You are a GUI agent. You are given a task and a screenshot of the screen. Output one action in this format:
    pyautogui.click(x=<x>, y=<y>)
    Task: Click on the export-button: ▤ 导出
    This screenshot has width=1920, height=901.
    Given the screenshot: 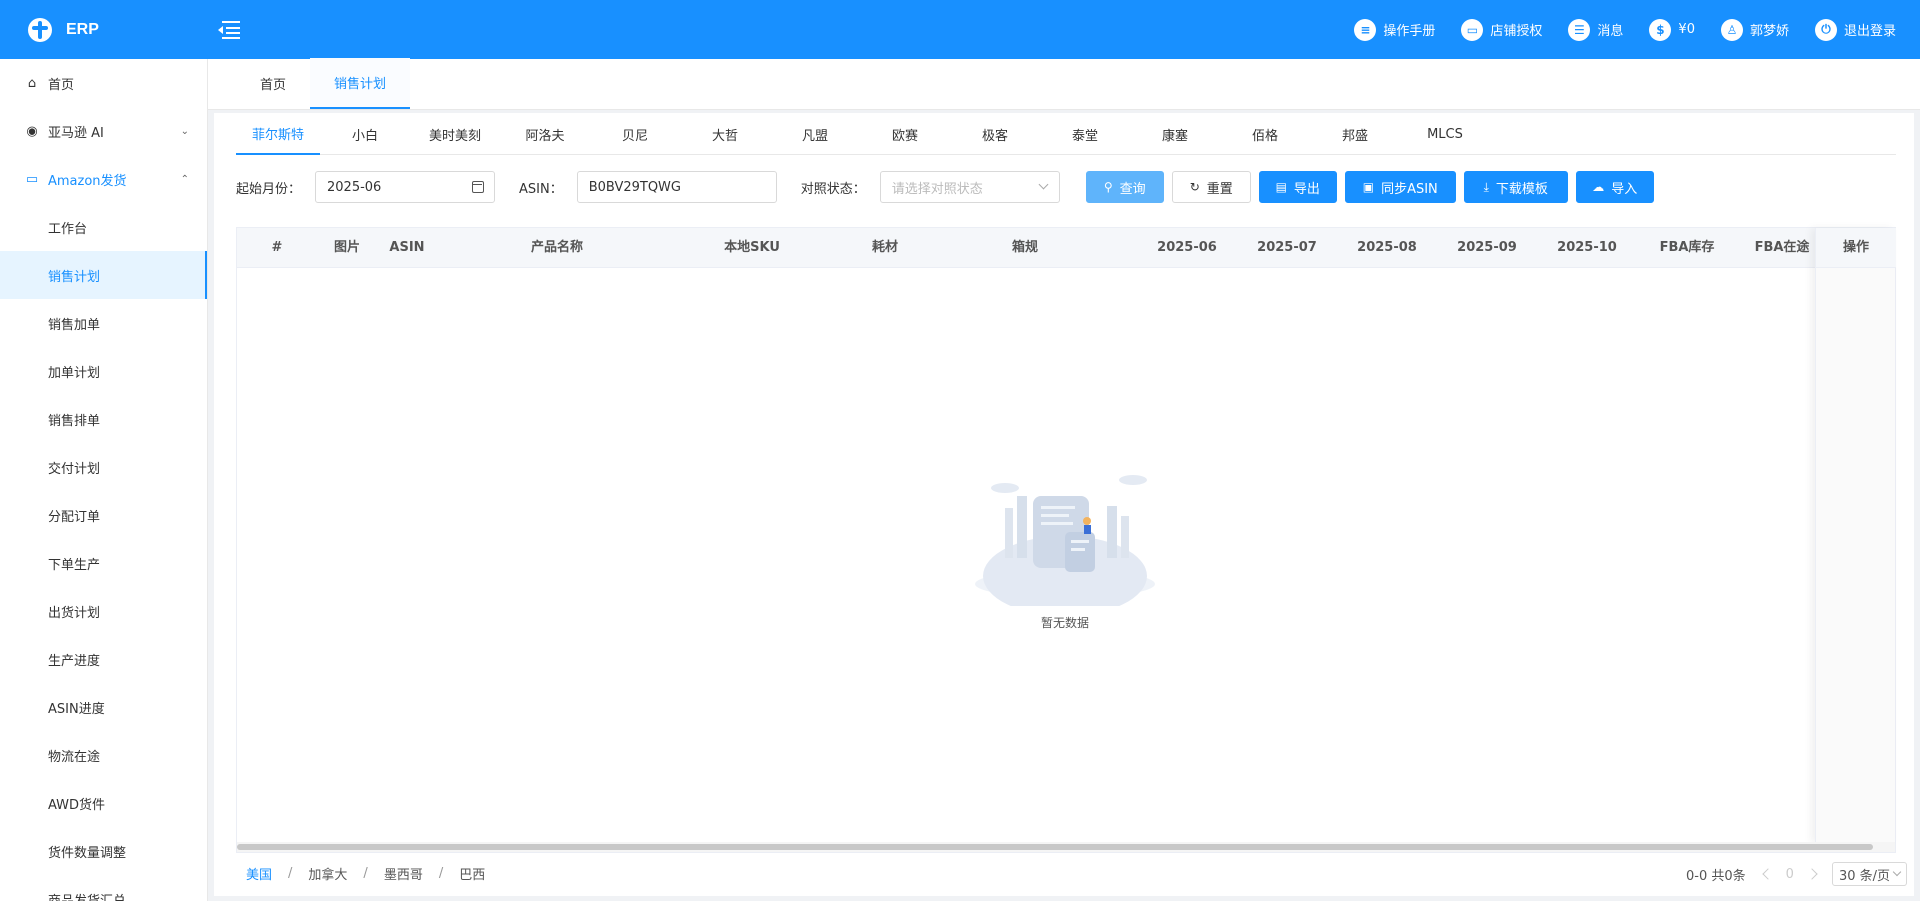 What is the action you would take?
    pyautogui.click(x=1297, y=187)
    